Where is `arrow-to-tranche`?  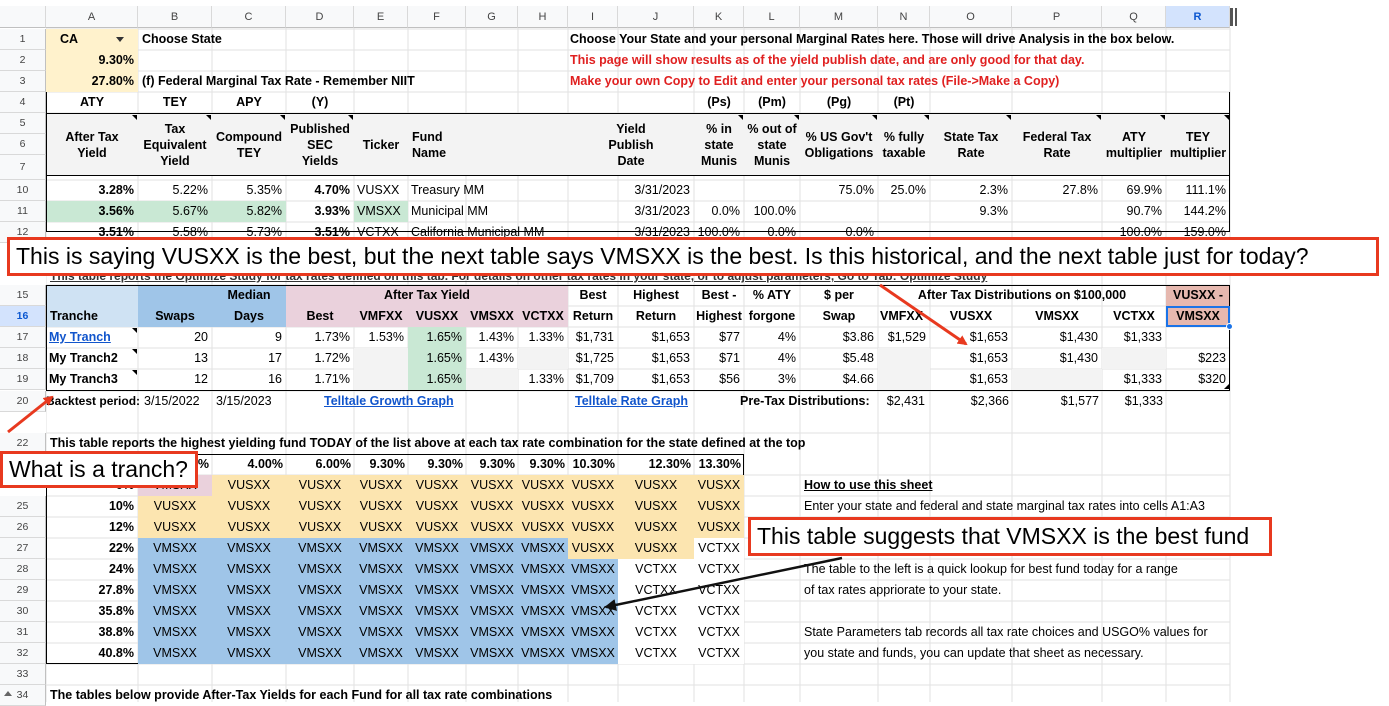
arrow-to-tranche is located at coordinates (30, 414).